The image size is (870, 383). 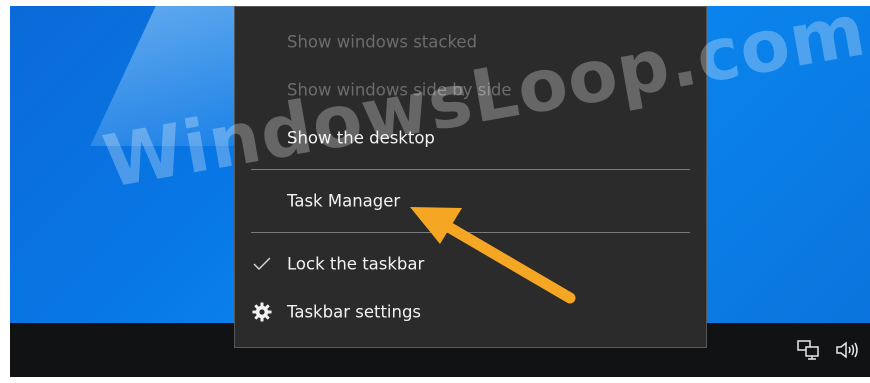 I want to click on checkmark-icon, so click(x=262, y=264).